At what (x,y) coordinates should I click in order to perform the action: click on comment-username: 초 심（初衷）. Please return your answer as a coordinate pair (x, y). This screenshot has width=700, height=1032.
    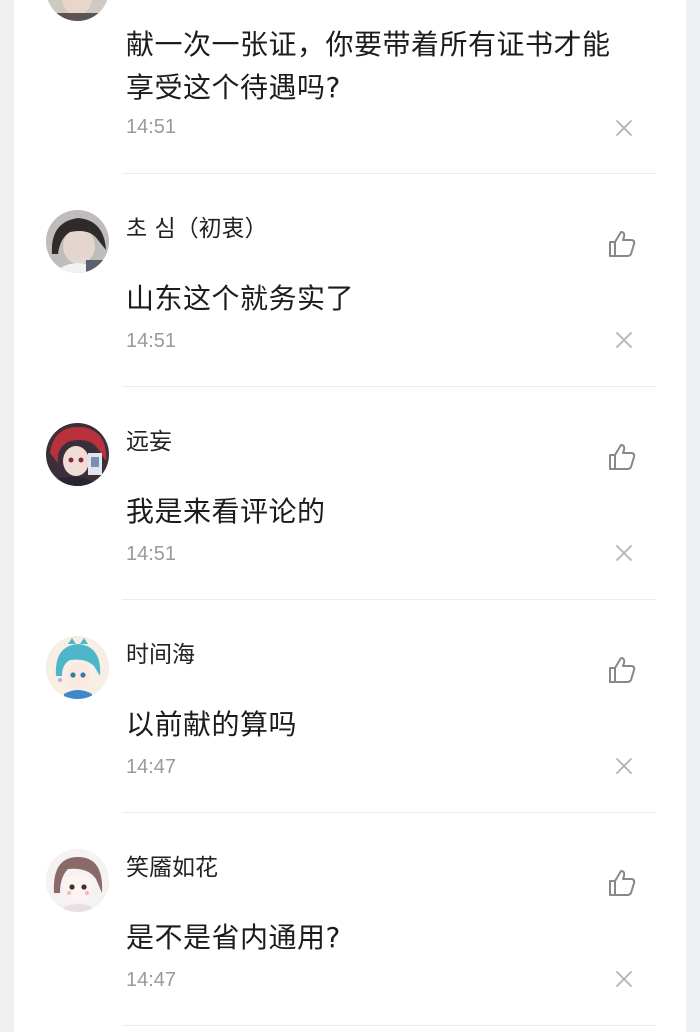
    Looking at the image, I should click on (197, 229).